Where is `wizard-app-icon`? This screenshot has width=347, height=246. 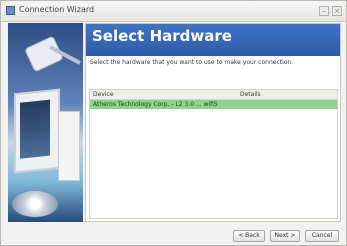
wizard-app-icon is located at coordinates (10, 10).